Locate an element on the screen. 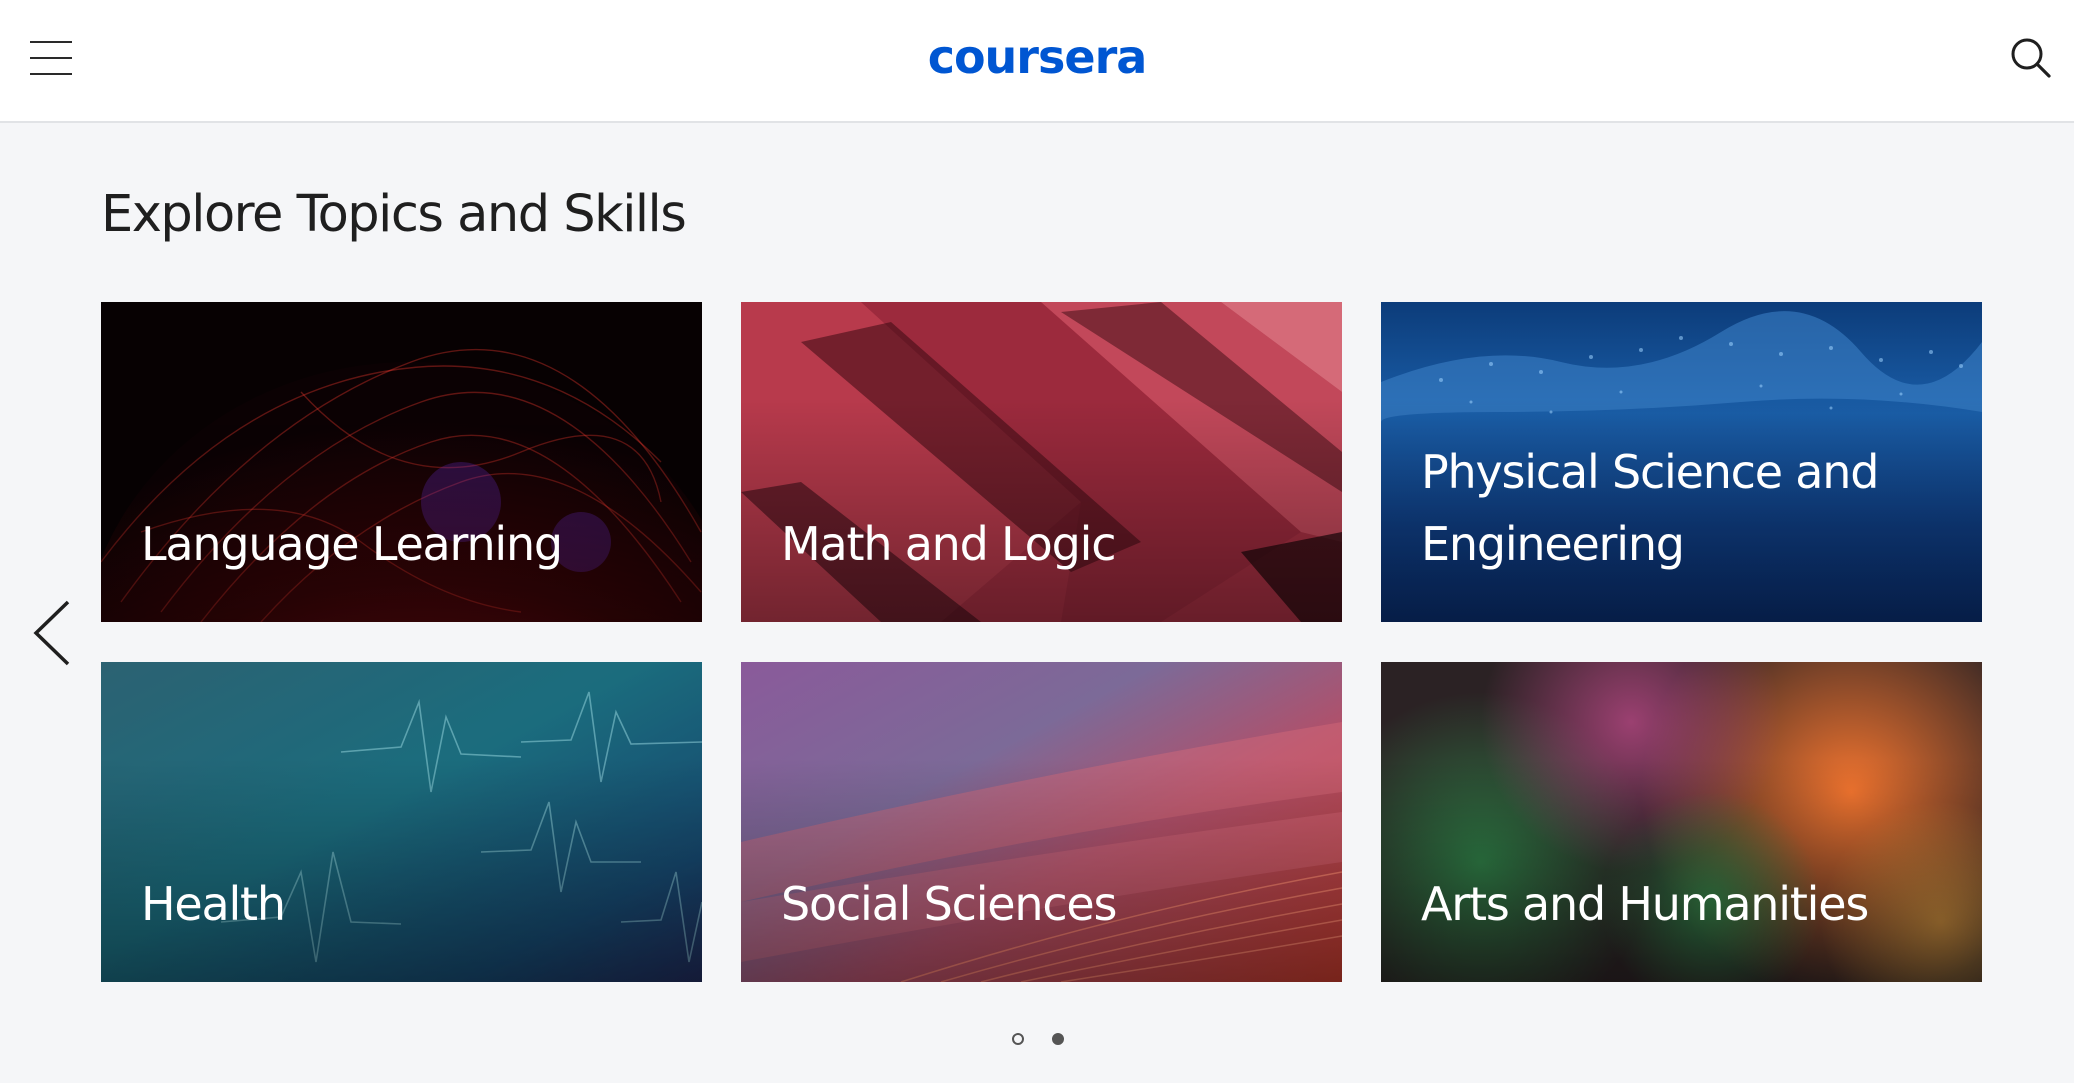 The height and width of the screenshot is (1083, 2074). top-header: coursera is located at coordinates (1037, 61).